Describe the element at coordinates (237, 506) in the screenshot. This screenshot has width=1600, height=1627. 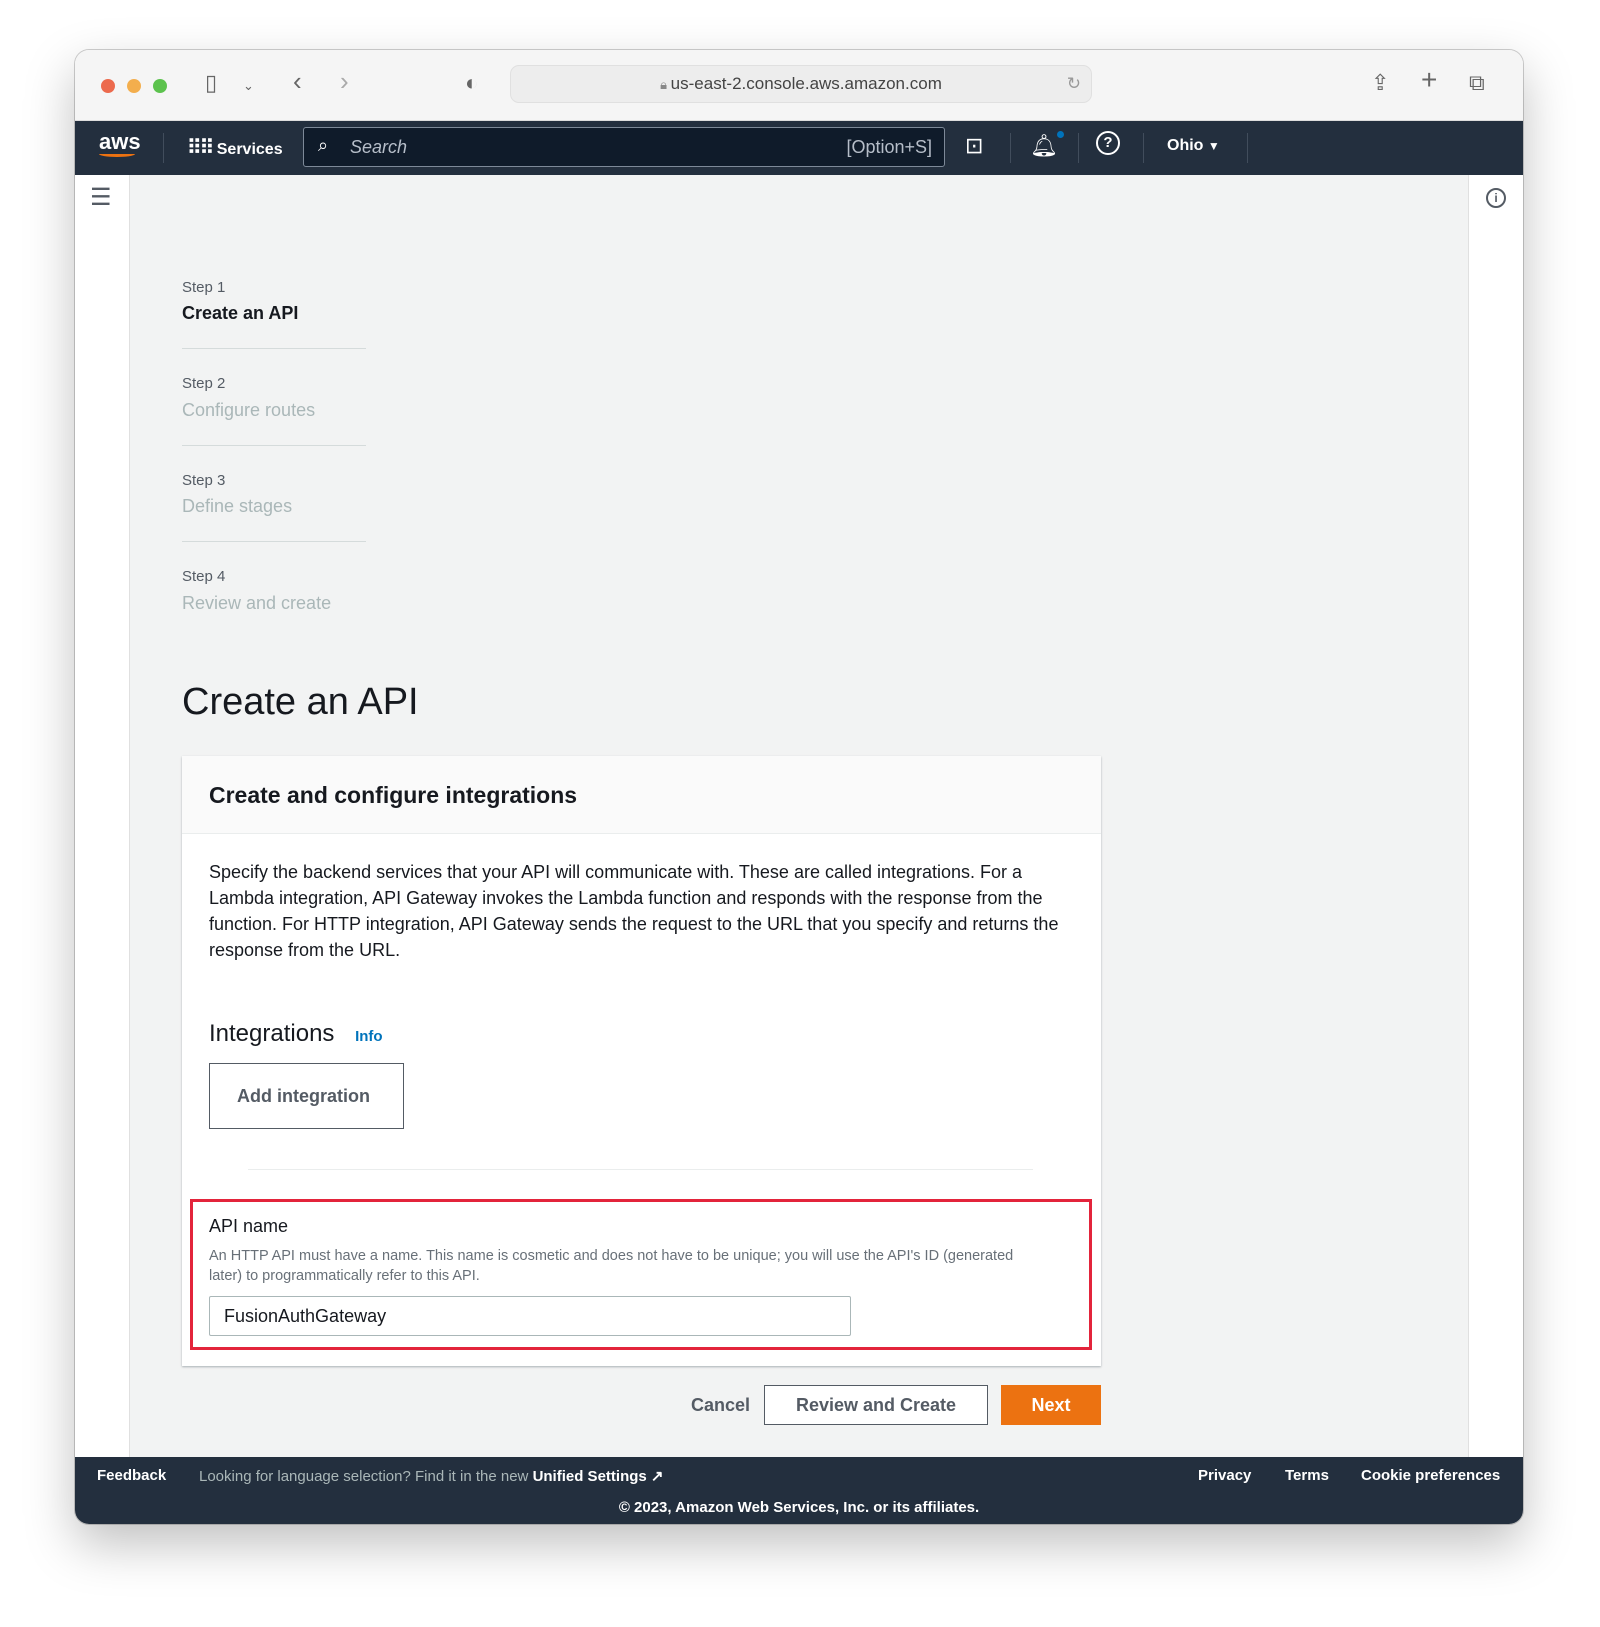
I see `step-3-link: Define stages` at that location.